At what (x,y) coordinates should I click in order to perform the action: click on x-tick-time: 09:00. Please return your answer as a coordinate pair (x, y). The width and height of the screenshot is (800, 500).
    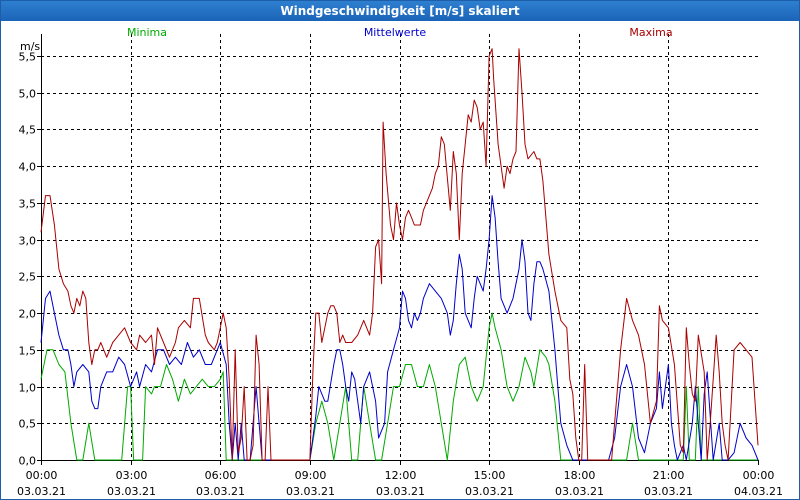
    Looking at the image, I should click on (311, 475).